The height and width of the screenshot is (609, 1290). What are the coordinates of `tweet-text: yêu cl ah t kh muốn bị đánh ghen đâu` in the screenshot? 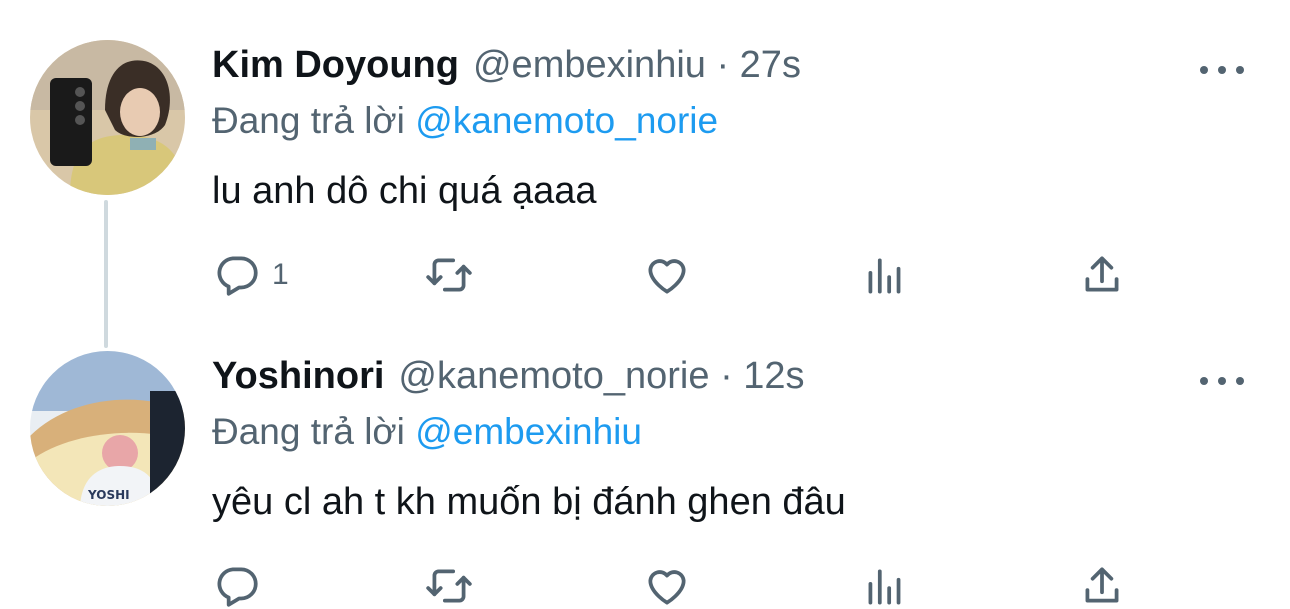 It's located at (529, 502).